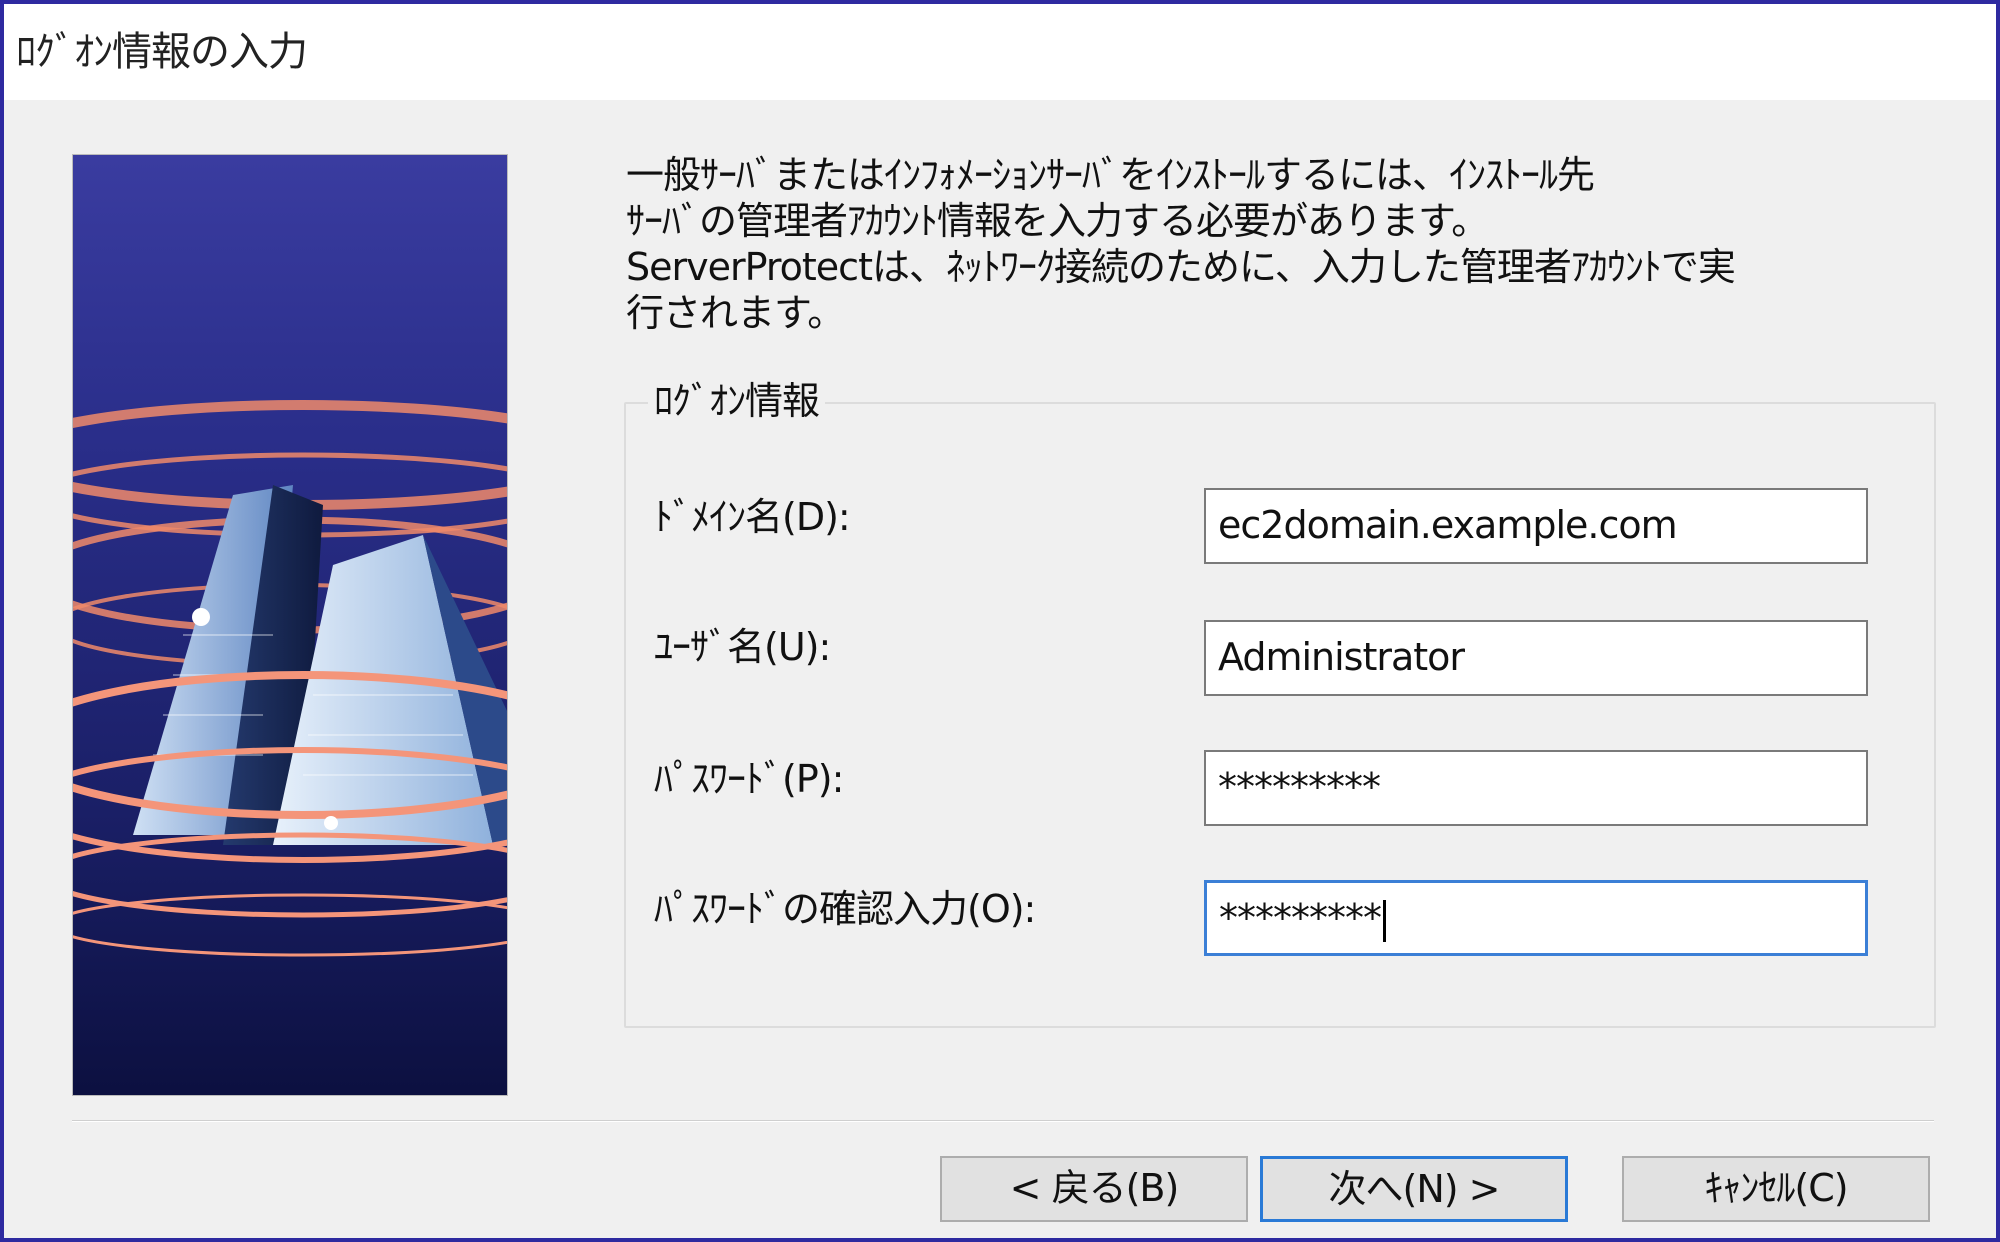 The height and width of the screenshot is (1242, 2000). Describe the element at coordinates (1536, 658) in the screenshot. I see `username-input: Administrator` at that location.